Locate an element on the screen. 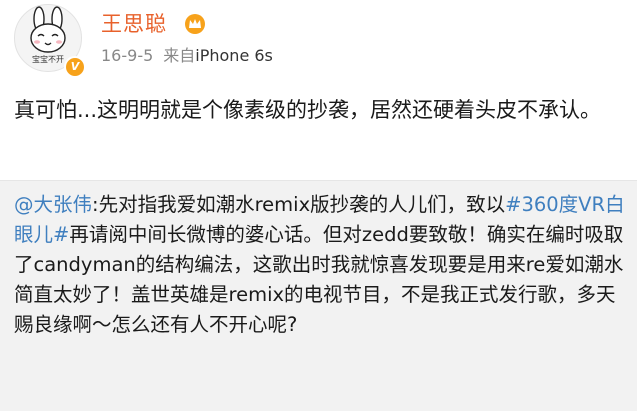 This screenshot has width=637, height=411. post-text: 真可怕...这明明就是个像素级的抄袭，居然还硬着头皮不承认。 is located at coordinates (308, 110).